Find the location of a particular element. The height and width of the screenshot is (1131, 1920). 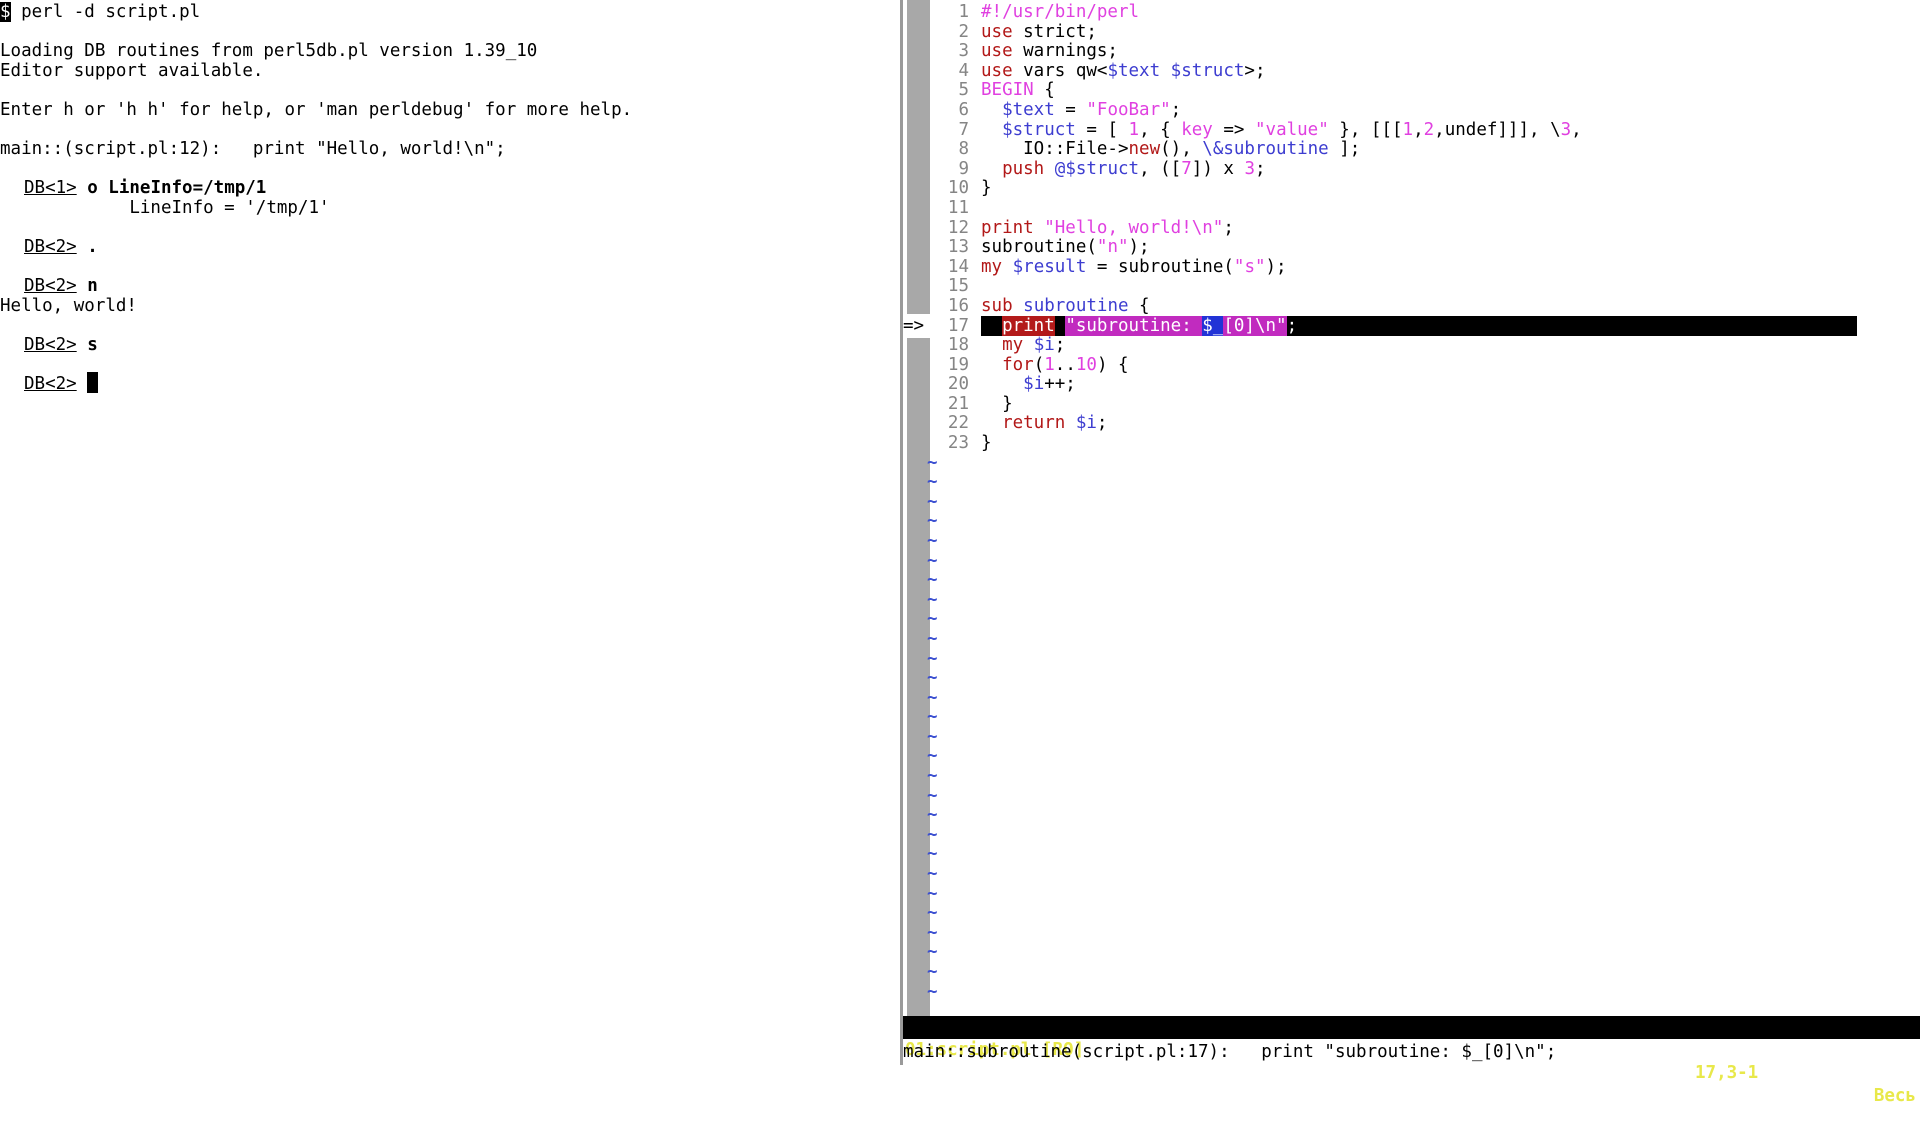

code-text: warnings; is located at coordinates (1065, 51).